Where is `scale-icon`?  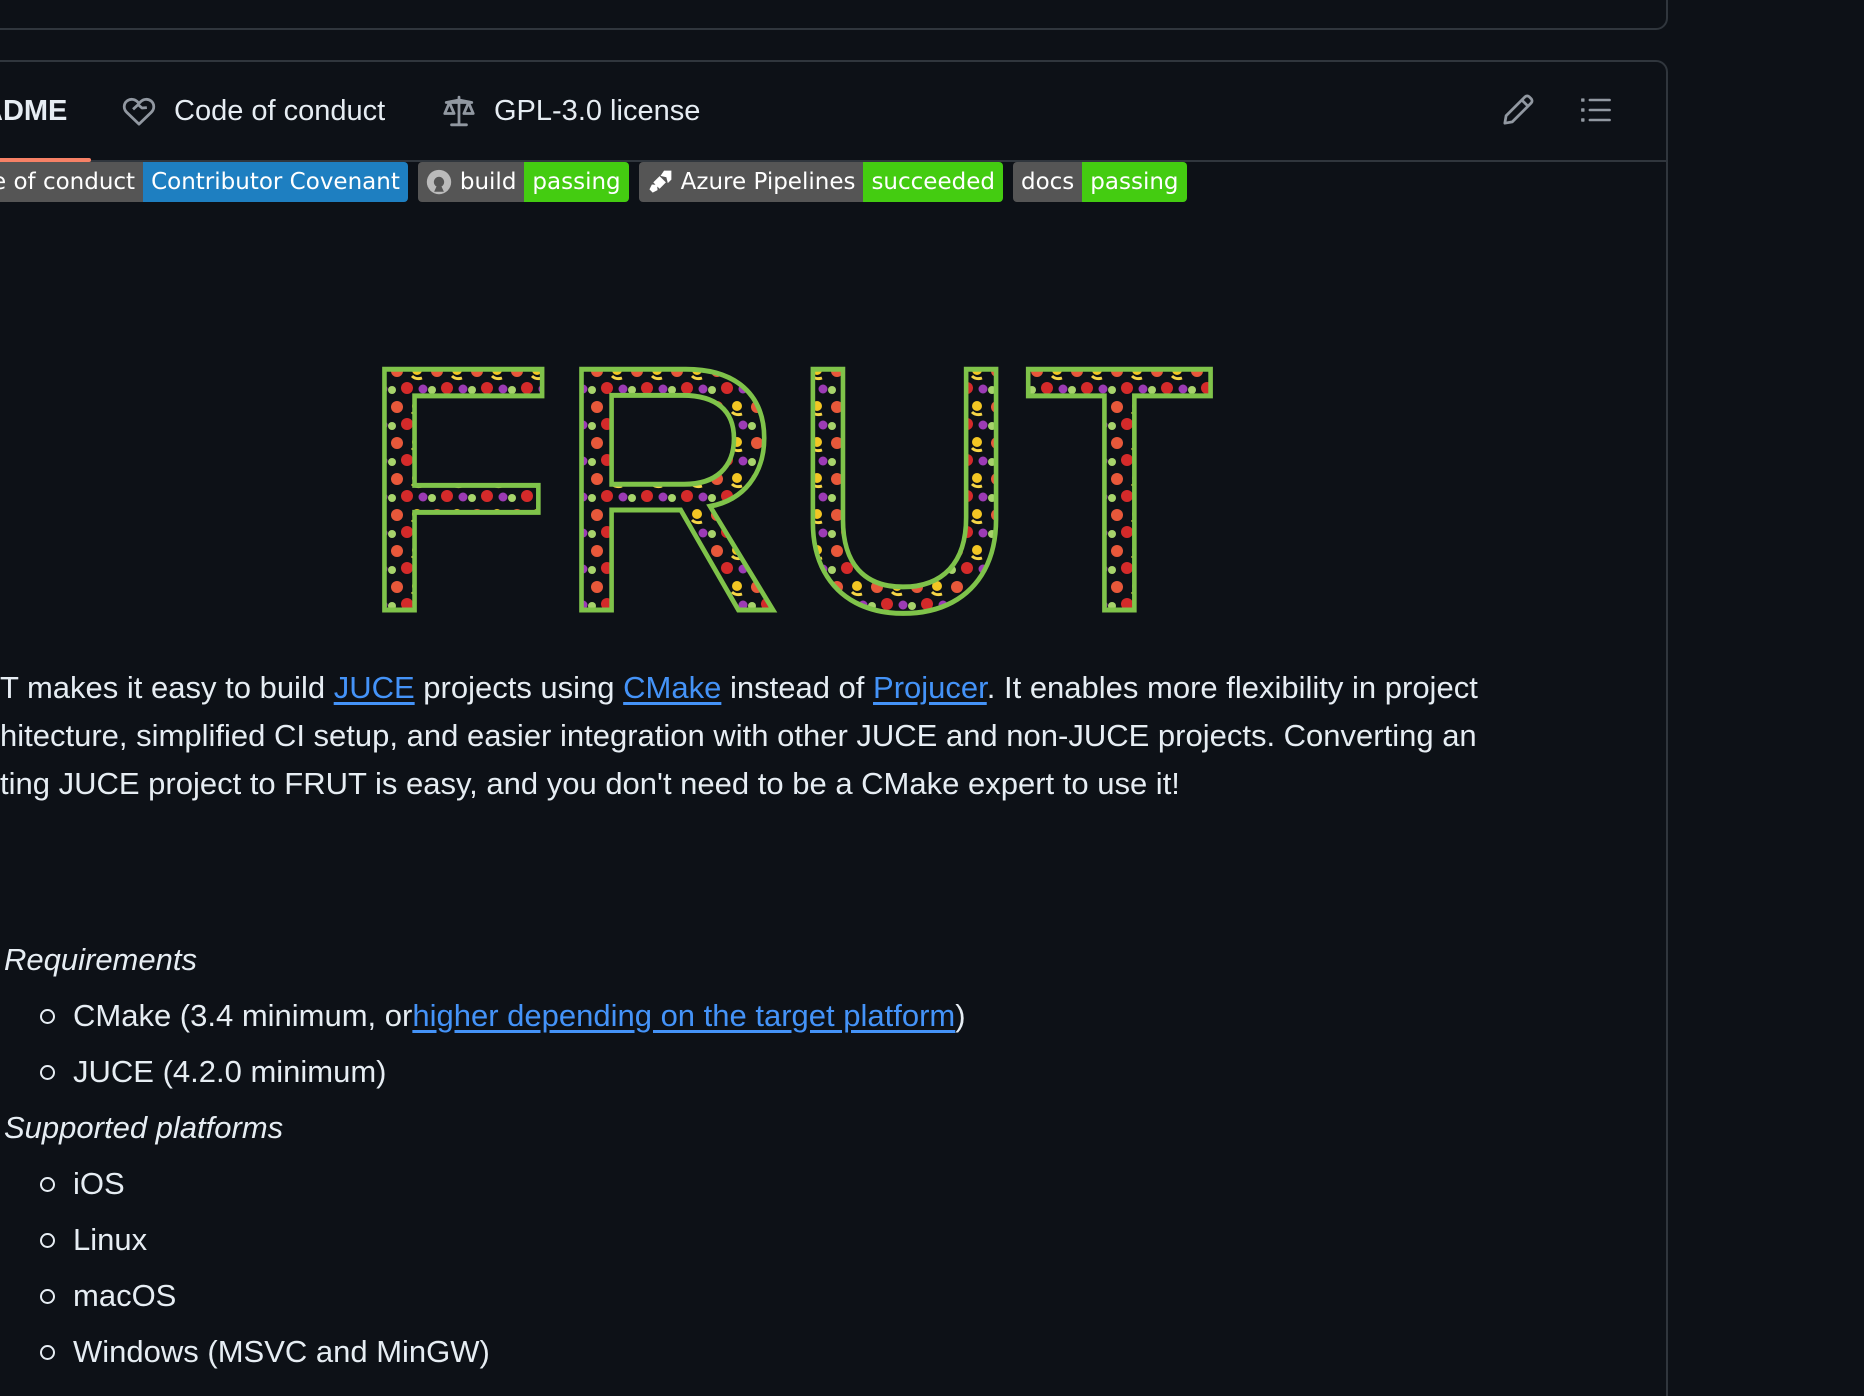 scale-icon is located at coordinates (459, 111).